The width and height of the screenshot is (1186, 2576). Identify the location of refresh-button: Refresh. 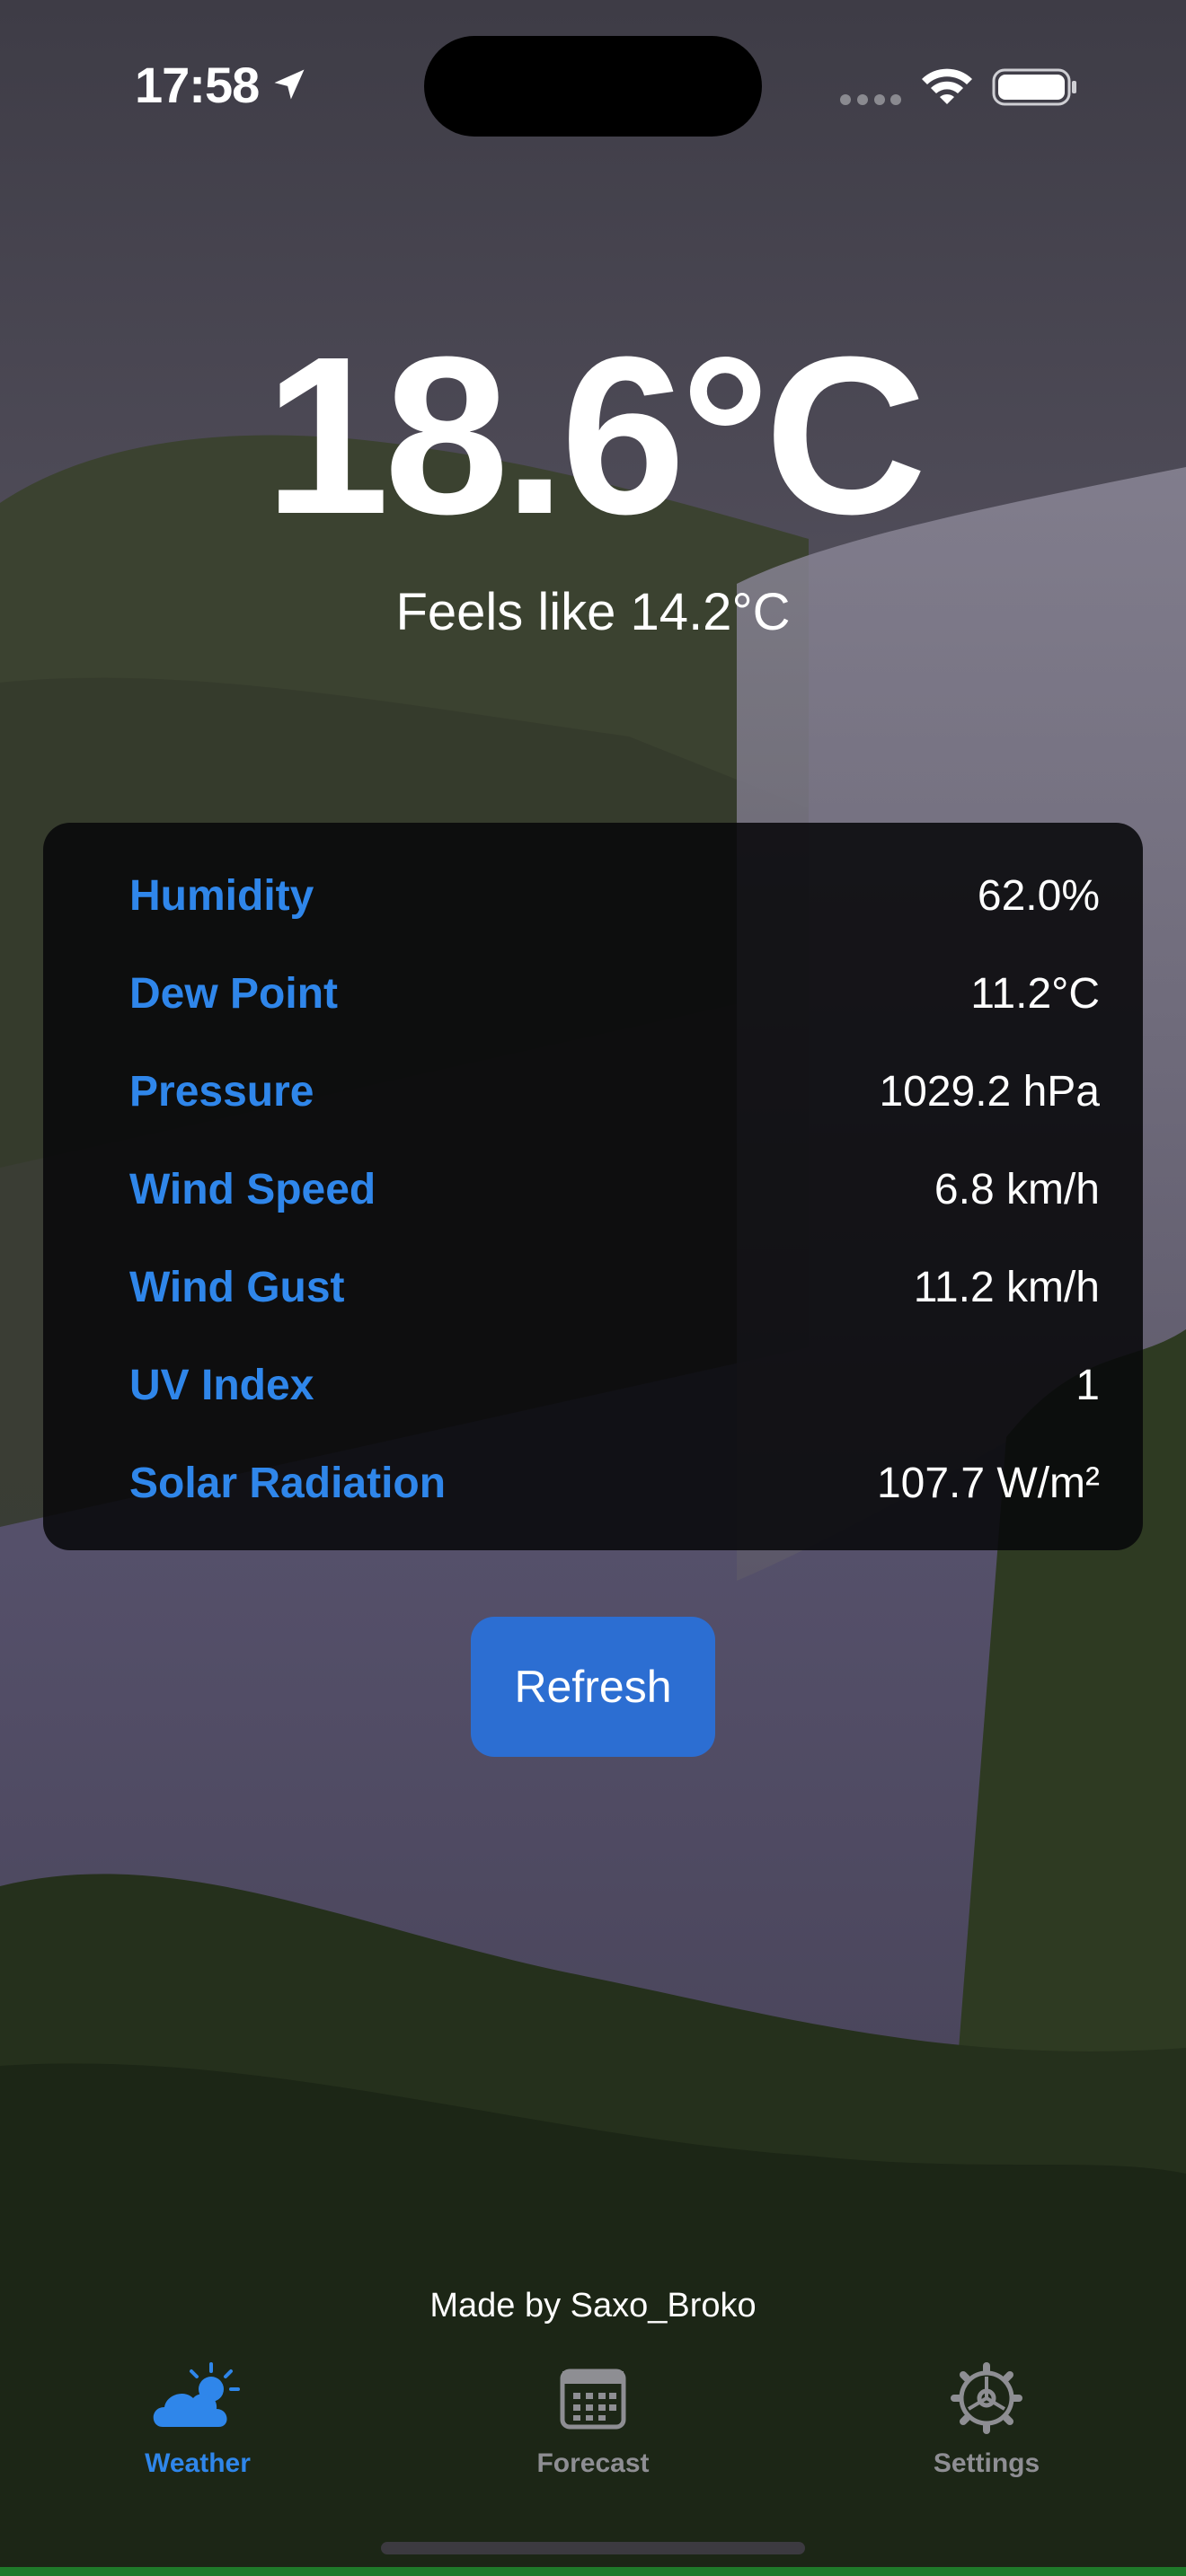
(593, 1687).